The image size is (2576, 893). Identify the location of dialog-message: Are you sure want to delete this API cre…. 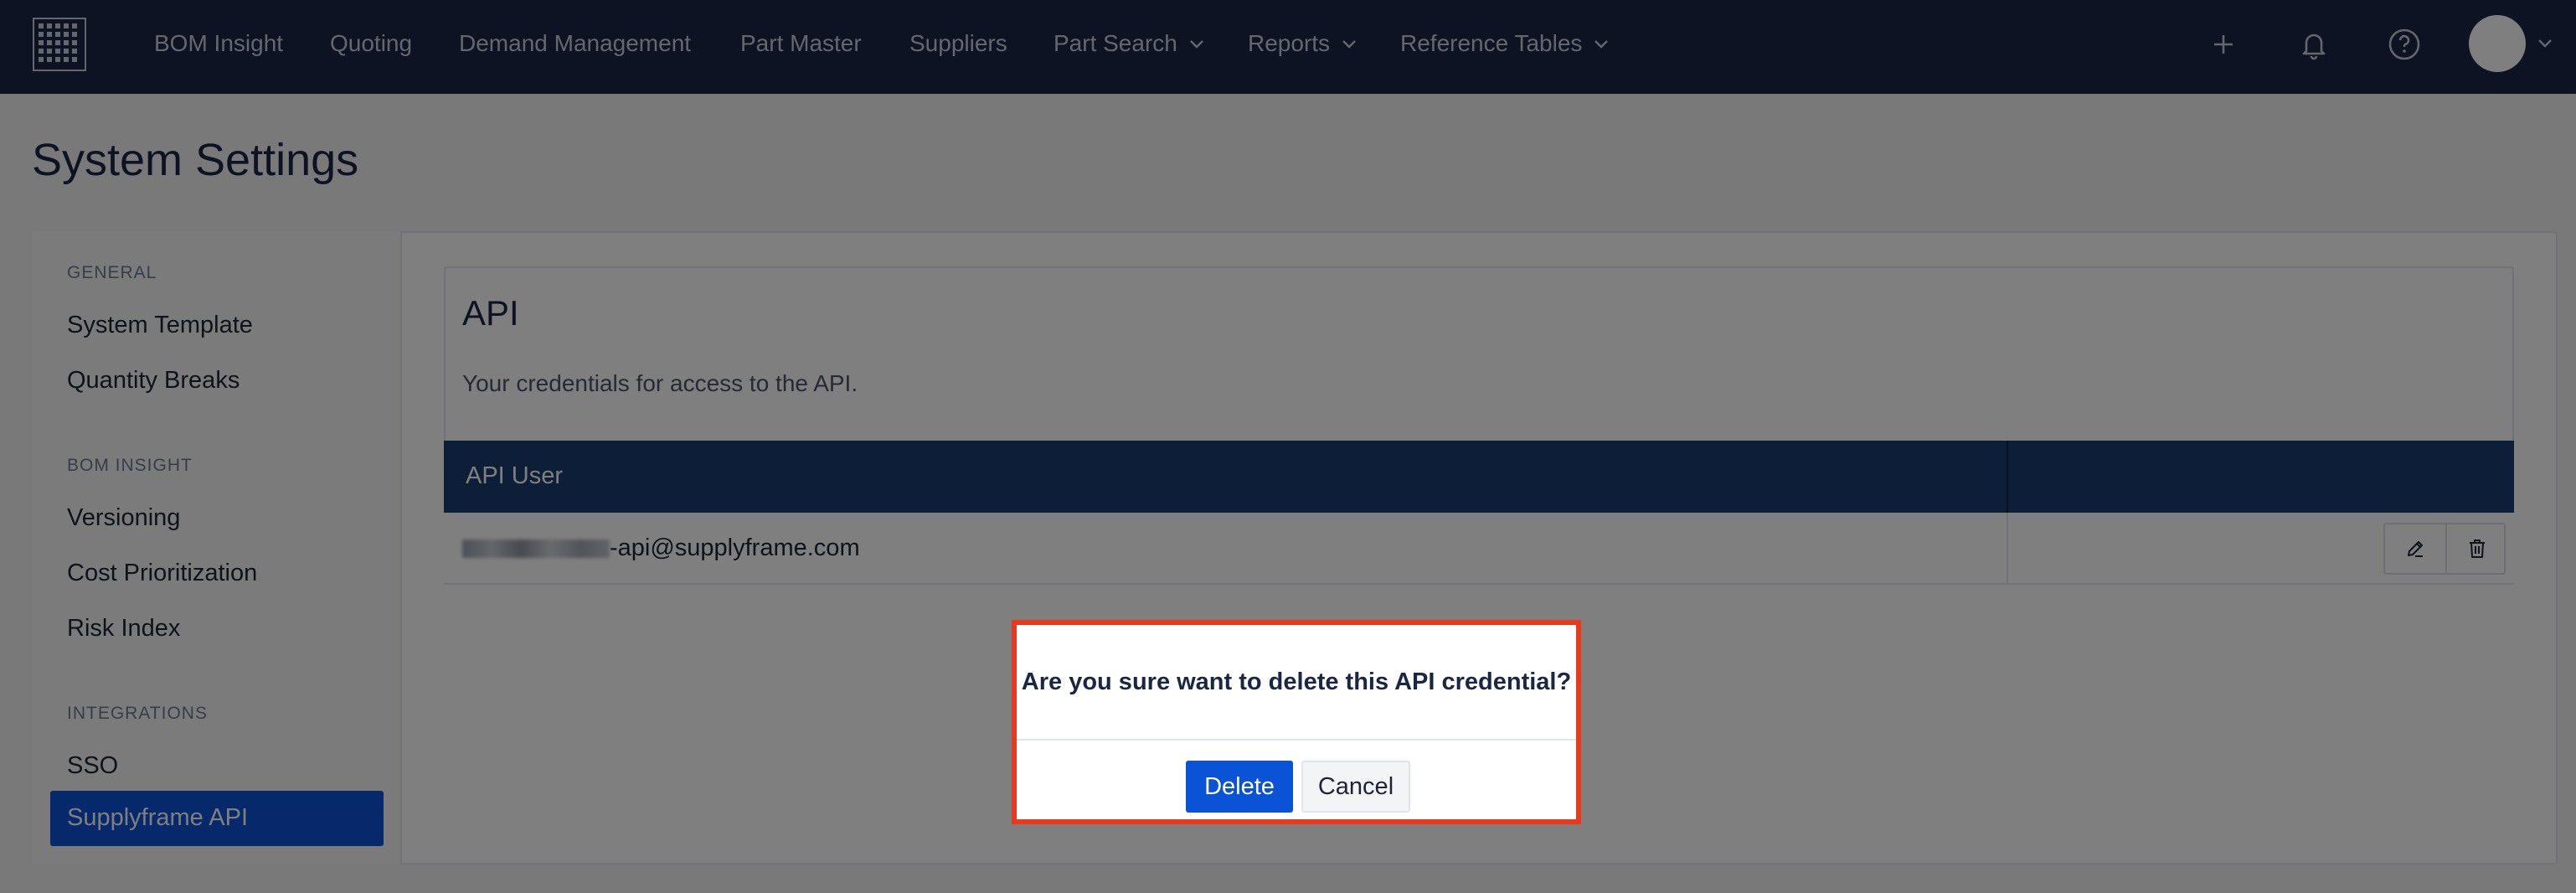
(1296, 681).